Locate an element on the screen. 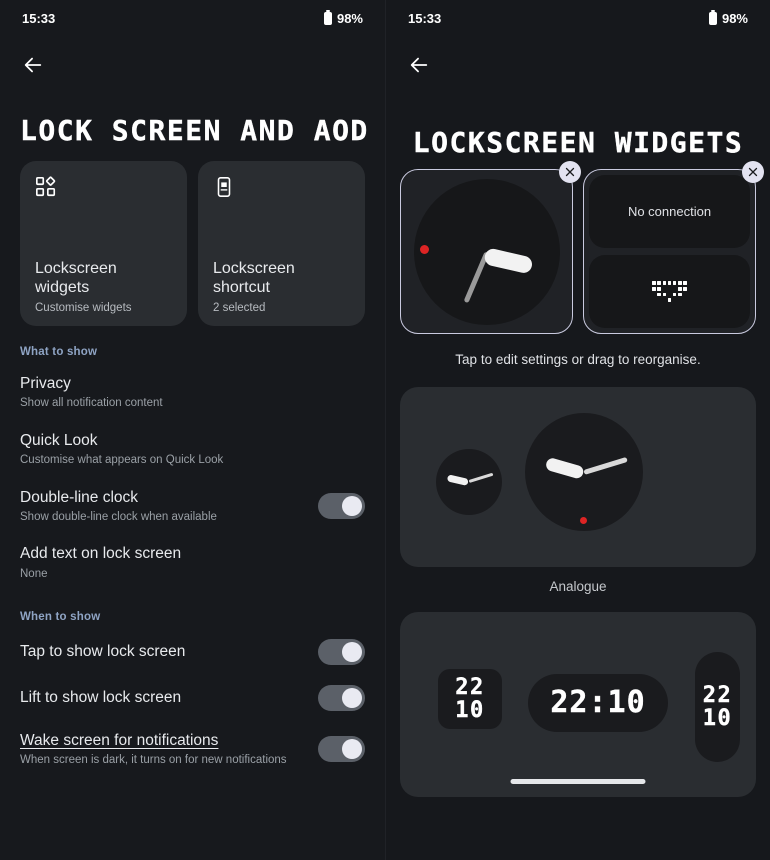 Image resolution: width=770 pixels, height=860 pixels. row-title: Double-line clock is located at coordinates (79, 497).